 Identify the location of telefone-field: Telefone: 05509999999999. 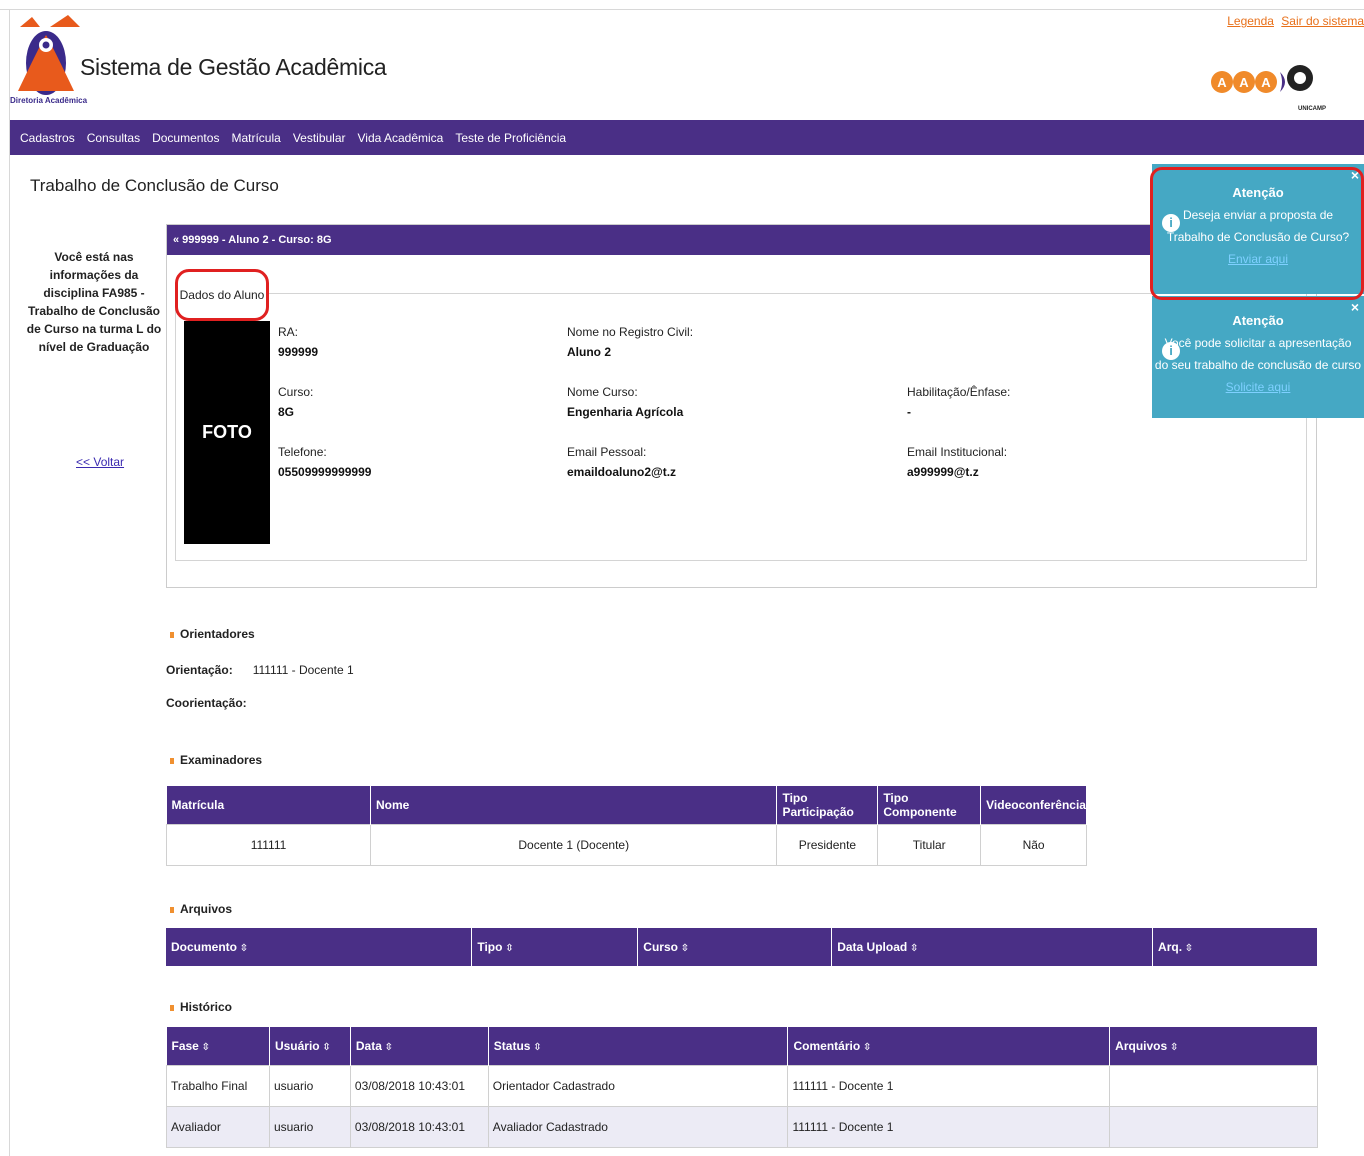
(324, 462).